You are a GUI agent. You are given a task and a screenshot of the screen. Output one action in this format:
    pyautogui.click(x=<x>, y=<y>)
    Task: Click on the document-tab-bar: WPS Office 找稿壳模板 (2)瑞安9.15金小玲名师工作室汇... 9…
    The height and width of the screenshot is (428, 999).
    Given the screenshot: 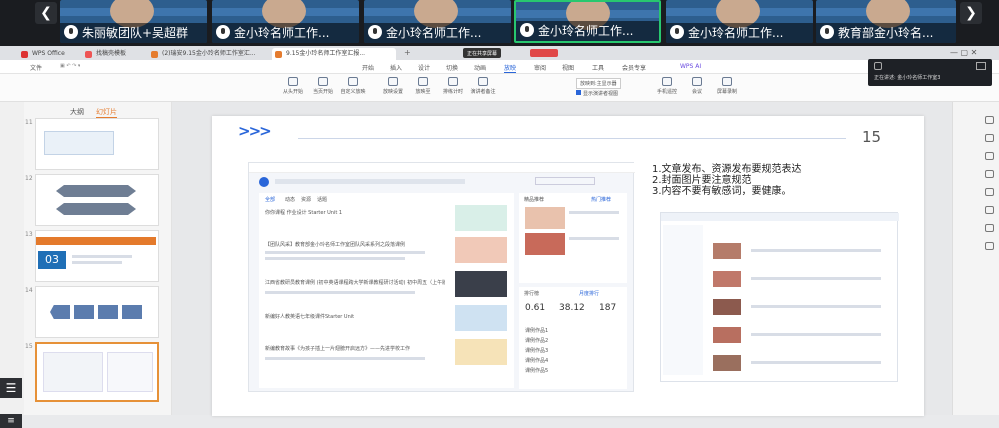 What is the action you would take?
    pyautogui.click(x=499, y=53)
    